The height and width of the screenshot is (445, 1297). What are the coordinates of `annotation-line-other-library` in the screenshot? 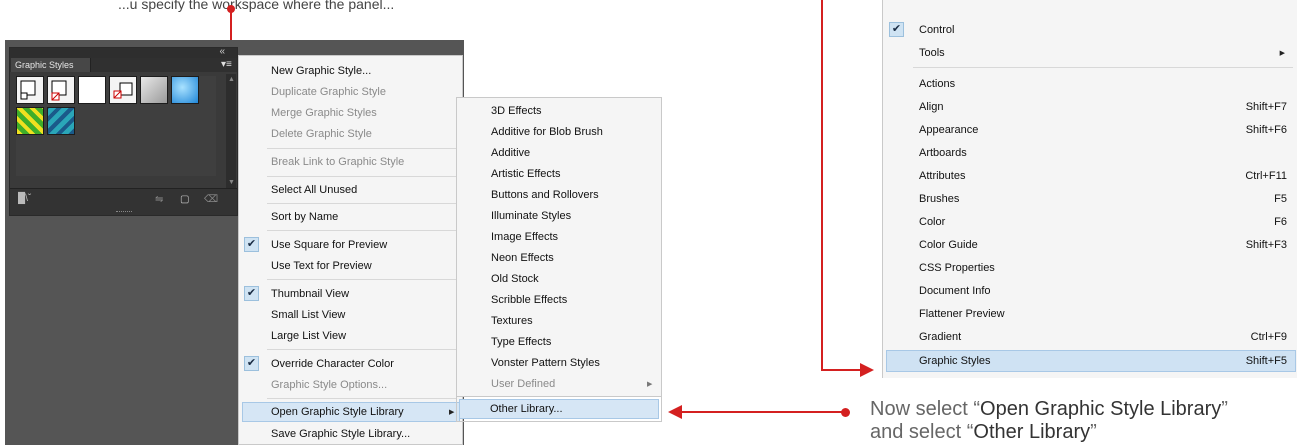 It's located at (761, 412).